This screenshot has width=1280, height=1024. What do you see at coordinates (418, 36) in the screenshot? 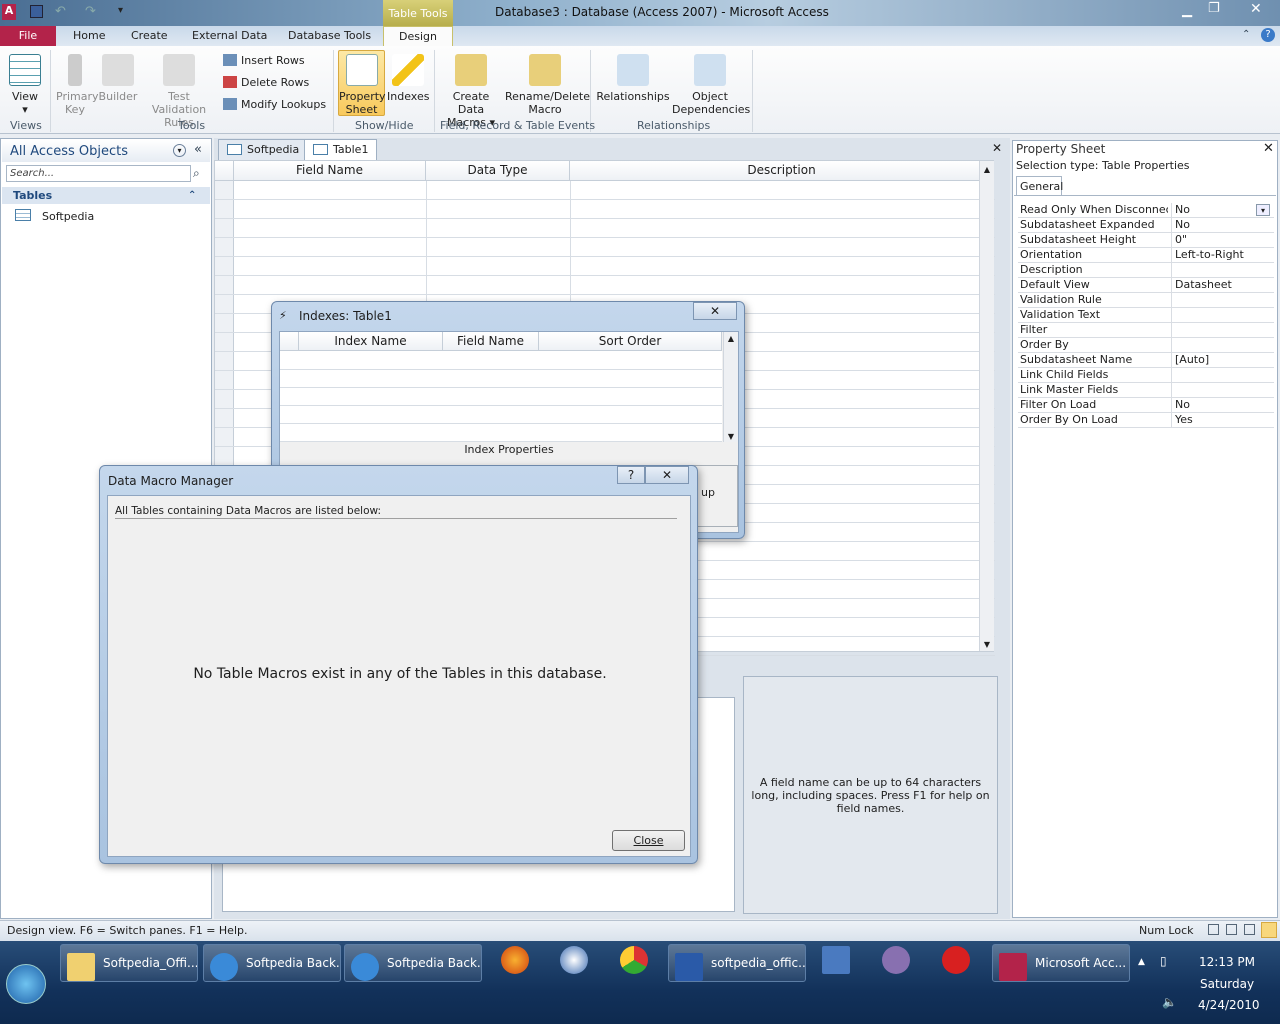
I see `tab-design: Design` at bounding box center [418, 36].